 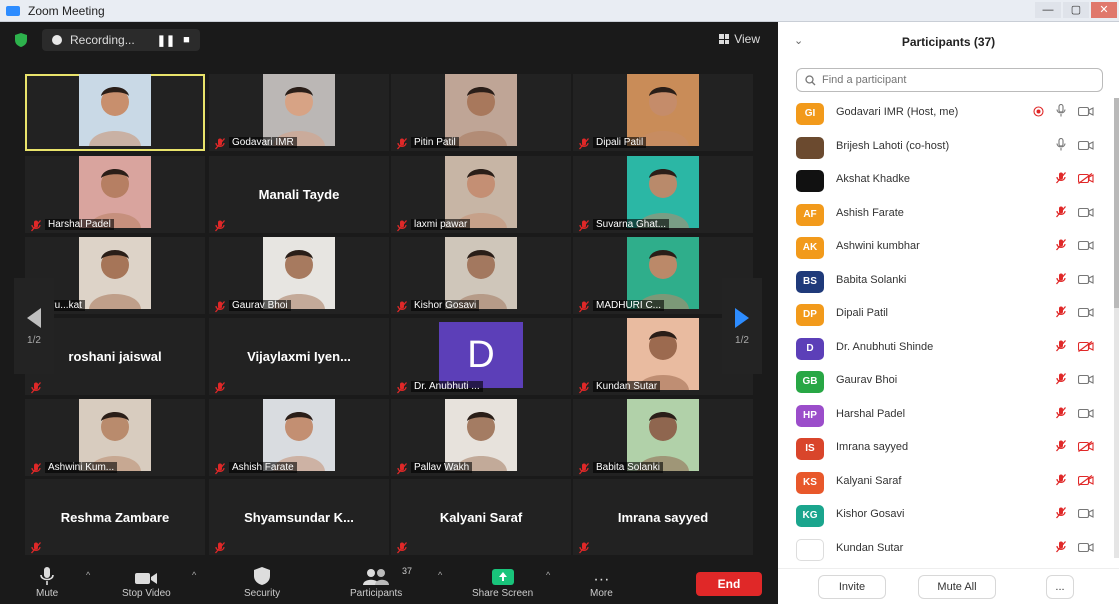 I want to click on participant-tile: Kishor Gosavi, so click(x=481, y=275).